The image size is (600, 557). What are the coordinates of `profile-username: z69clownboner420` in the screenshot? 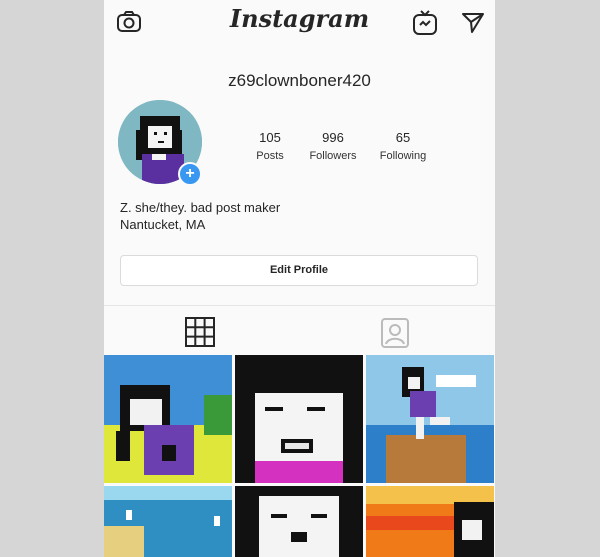 It's located at (299, 80).